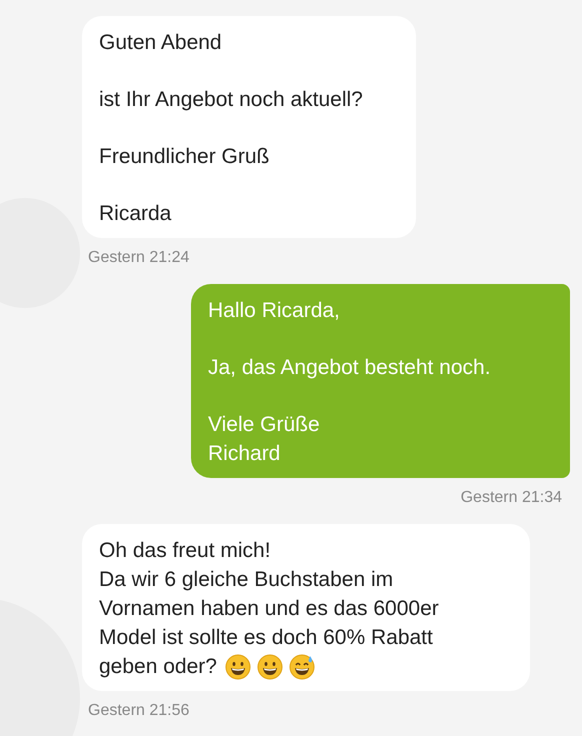 The height and width of the screenshot is (736, 582). What do you see at coordinates (301, 667) in the screenshot?
I see `grinning-sweat-face-icon` at bounding box center [301, 667].